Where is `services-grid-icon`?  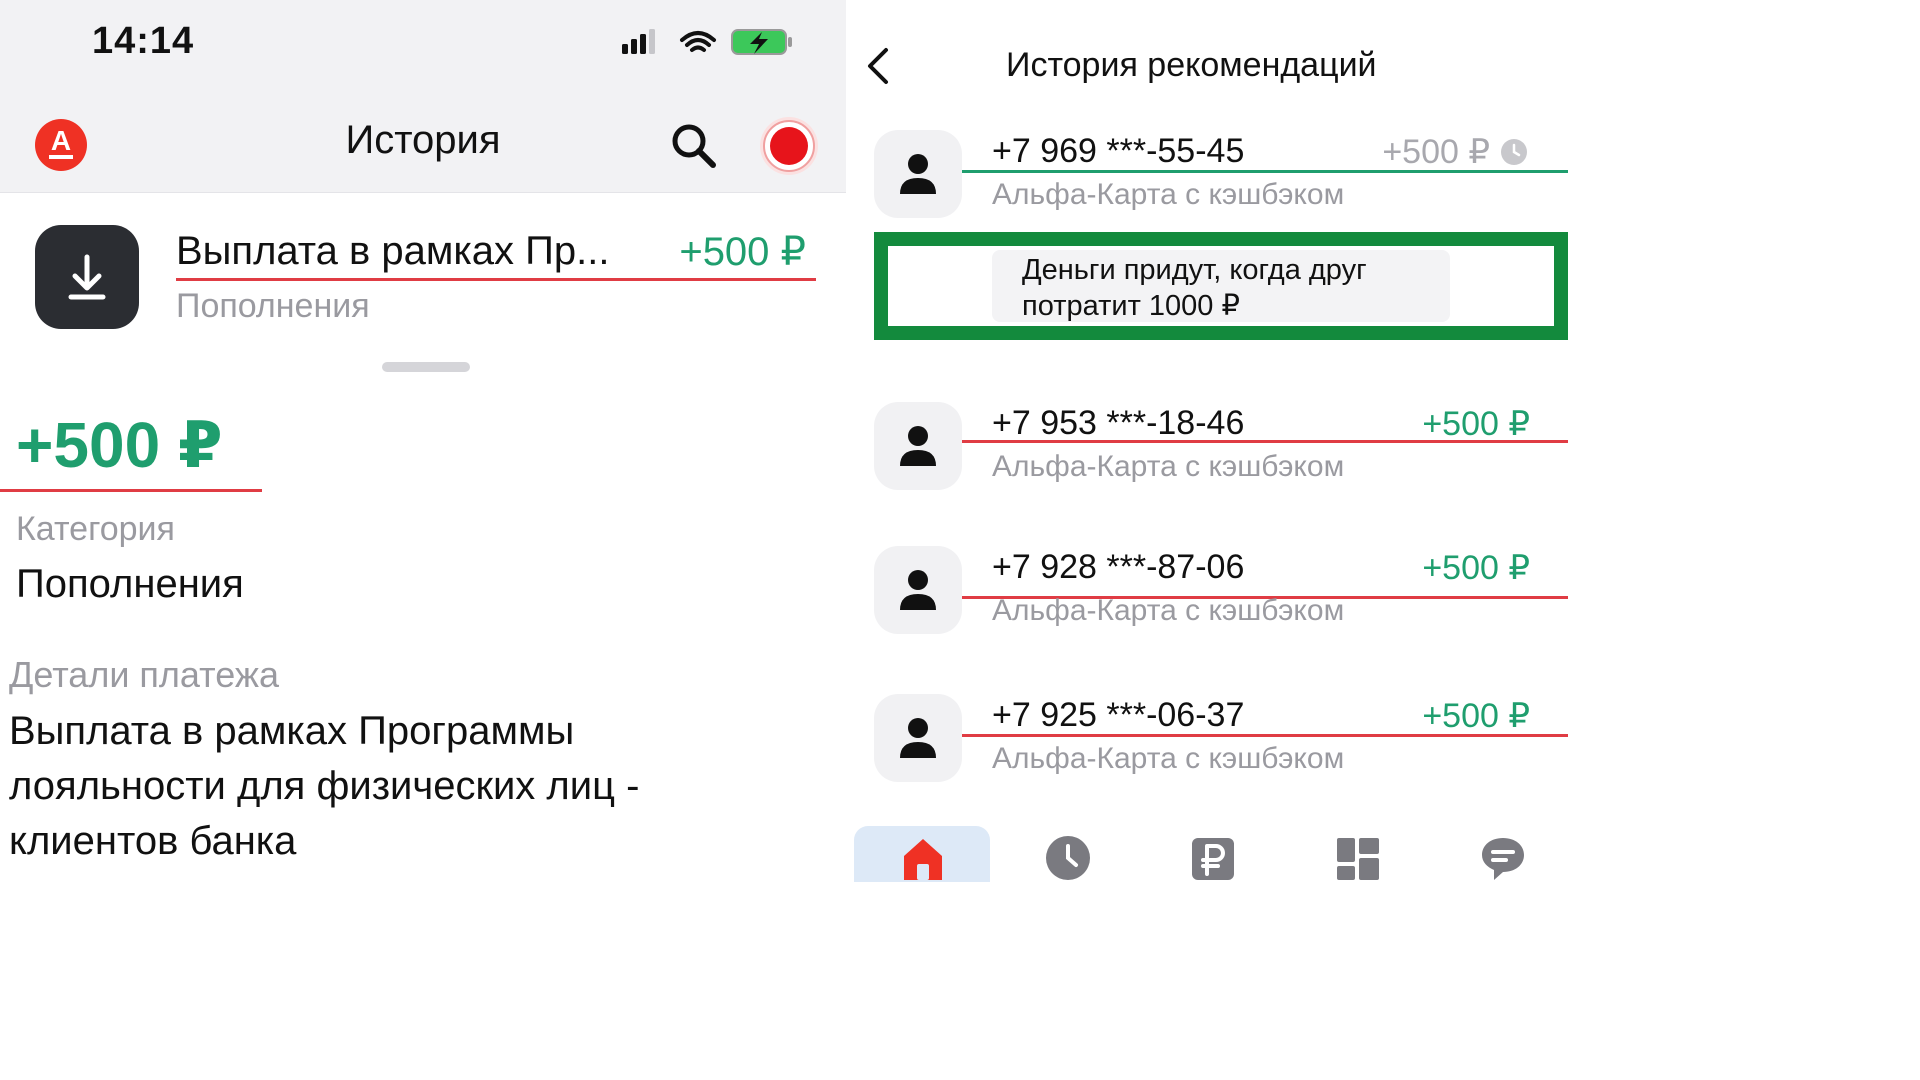
services-grid-icon is located at coordinates (1358, 859).